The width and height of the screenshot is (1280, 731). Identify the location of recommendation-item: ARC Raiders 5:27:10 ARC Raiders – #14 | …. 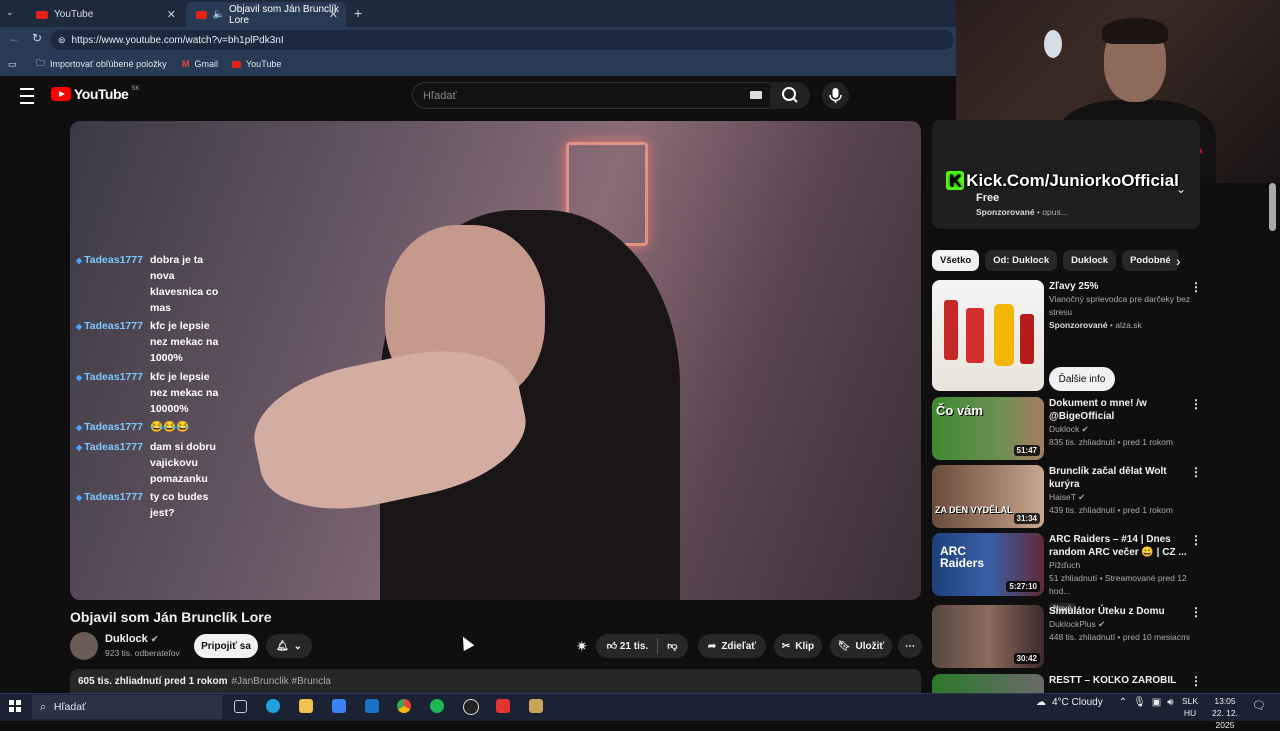
(1099, 574).